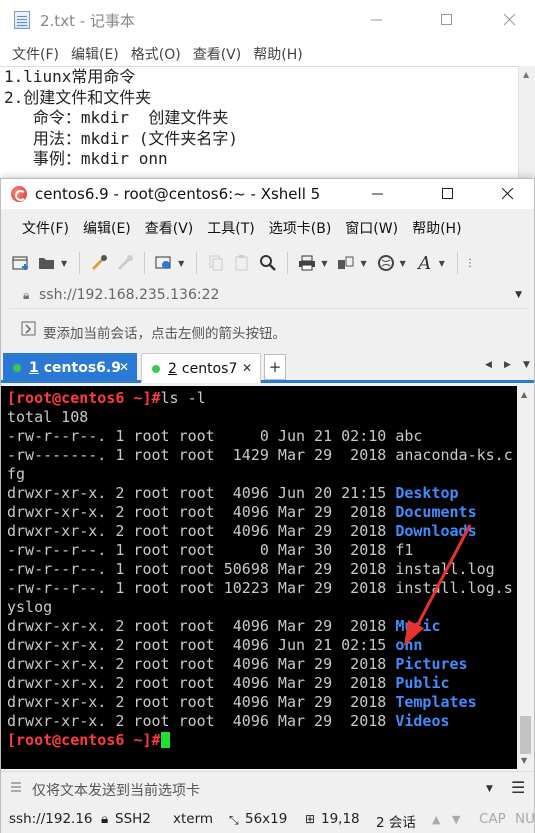 Image resolution: width=535 pixels, height=833 pixels. What do you see at coordinates (436, 819) in the screenshot?
I see `arrow-up-icon: ▲` at bounding box center [436, 819].